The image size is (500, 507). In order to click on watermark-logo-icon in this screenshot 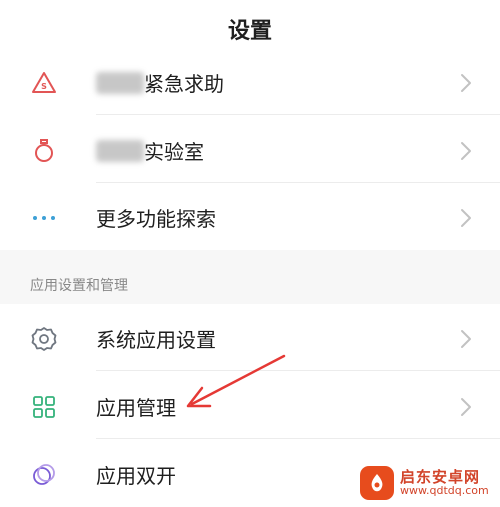, I will do `click(377, 483)`.